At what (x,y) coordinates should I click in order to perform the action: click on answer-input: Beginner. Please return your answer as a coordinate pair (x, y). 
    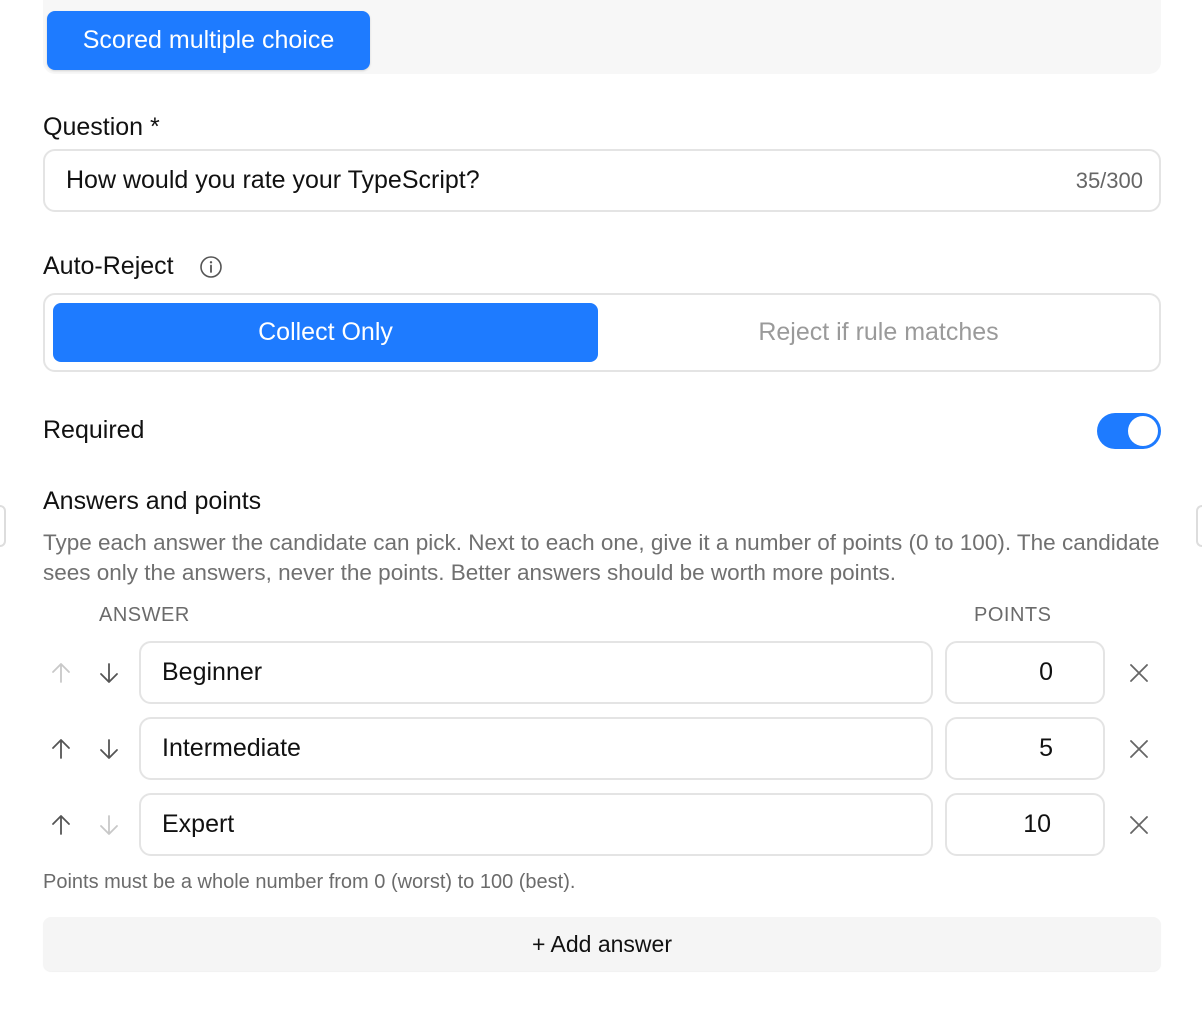
    Looking at the image, I should click on (536, 672).